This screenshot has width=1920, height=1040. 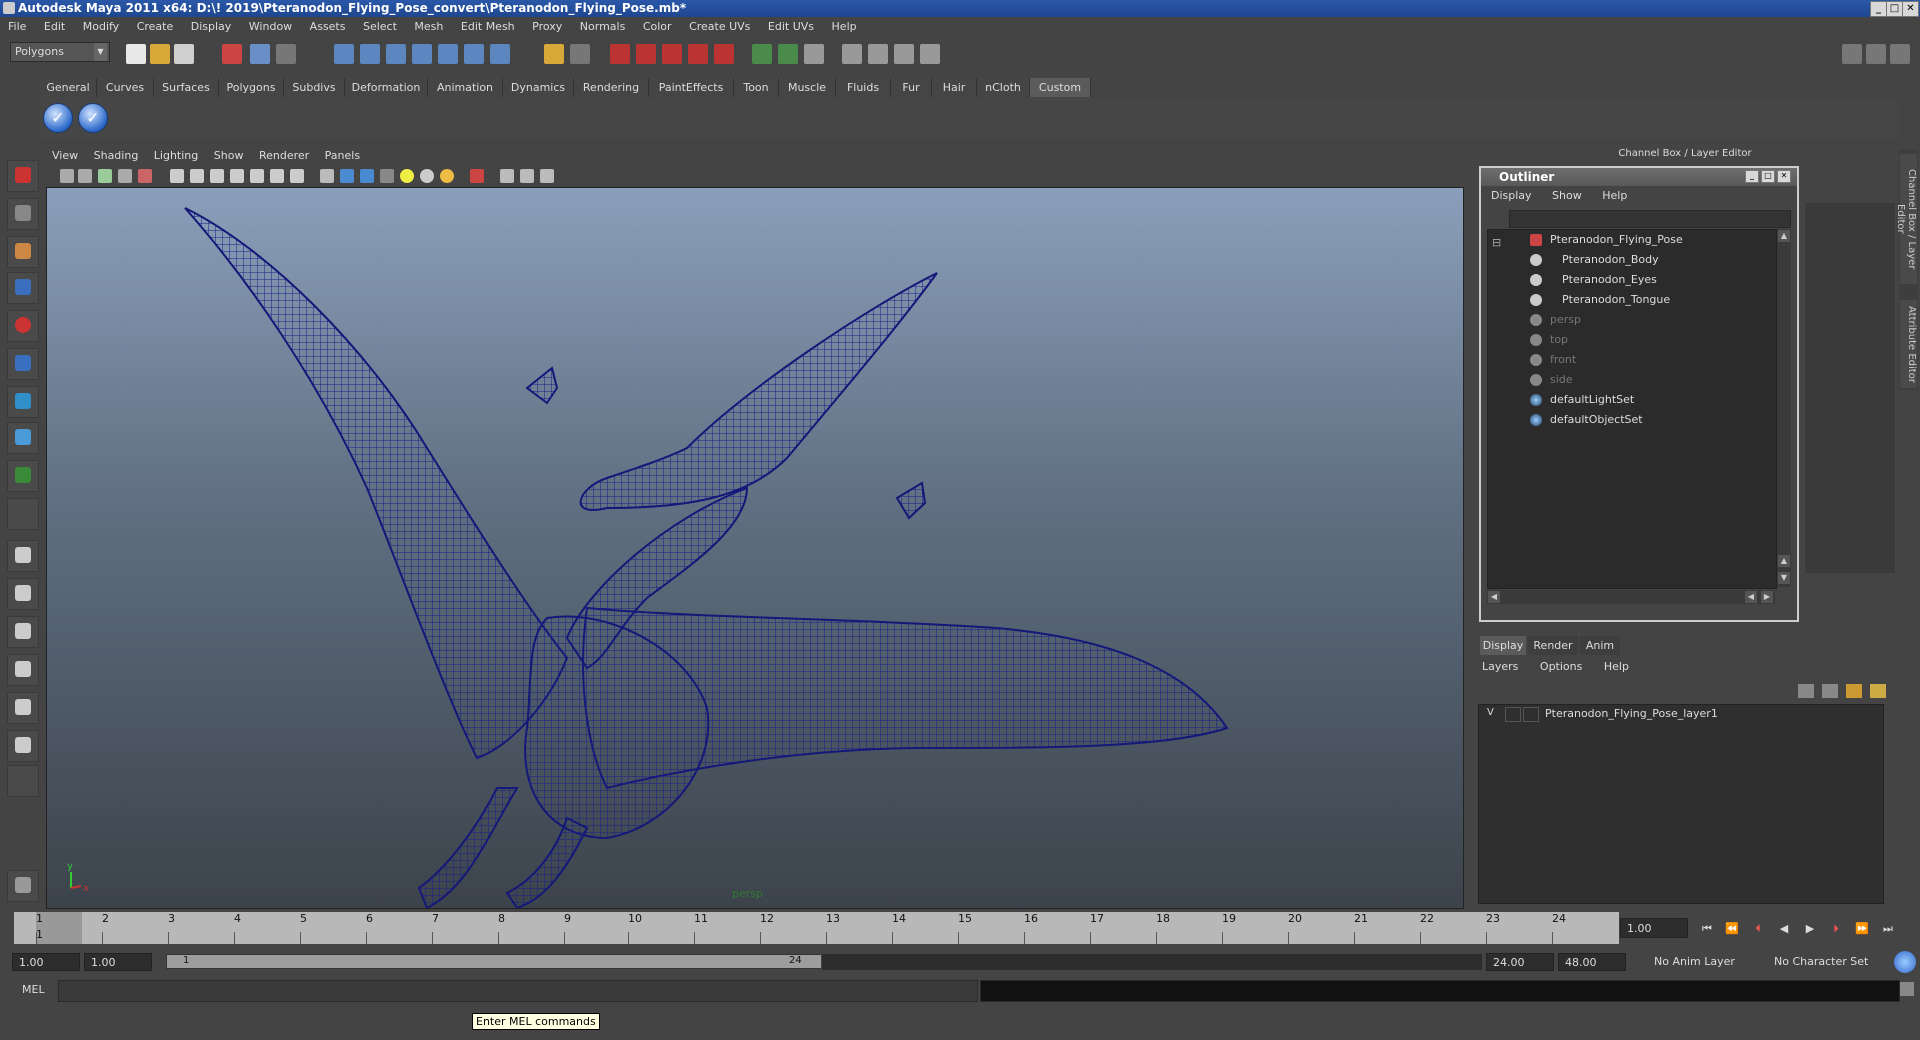 What do you see at coordinates (23, 326) in the screenshot?
I see `rotate-tool` at bounding box center [23, 326].